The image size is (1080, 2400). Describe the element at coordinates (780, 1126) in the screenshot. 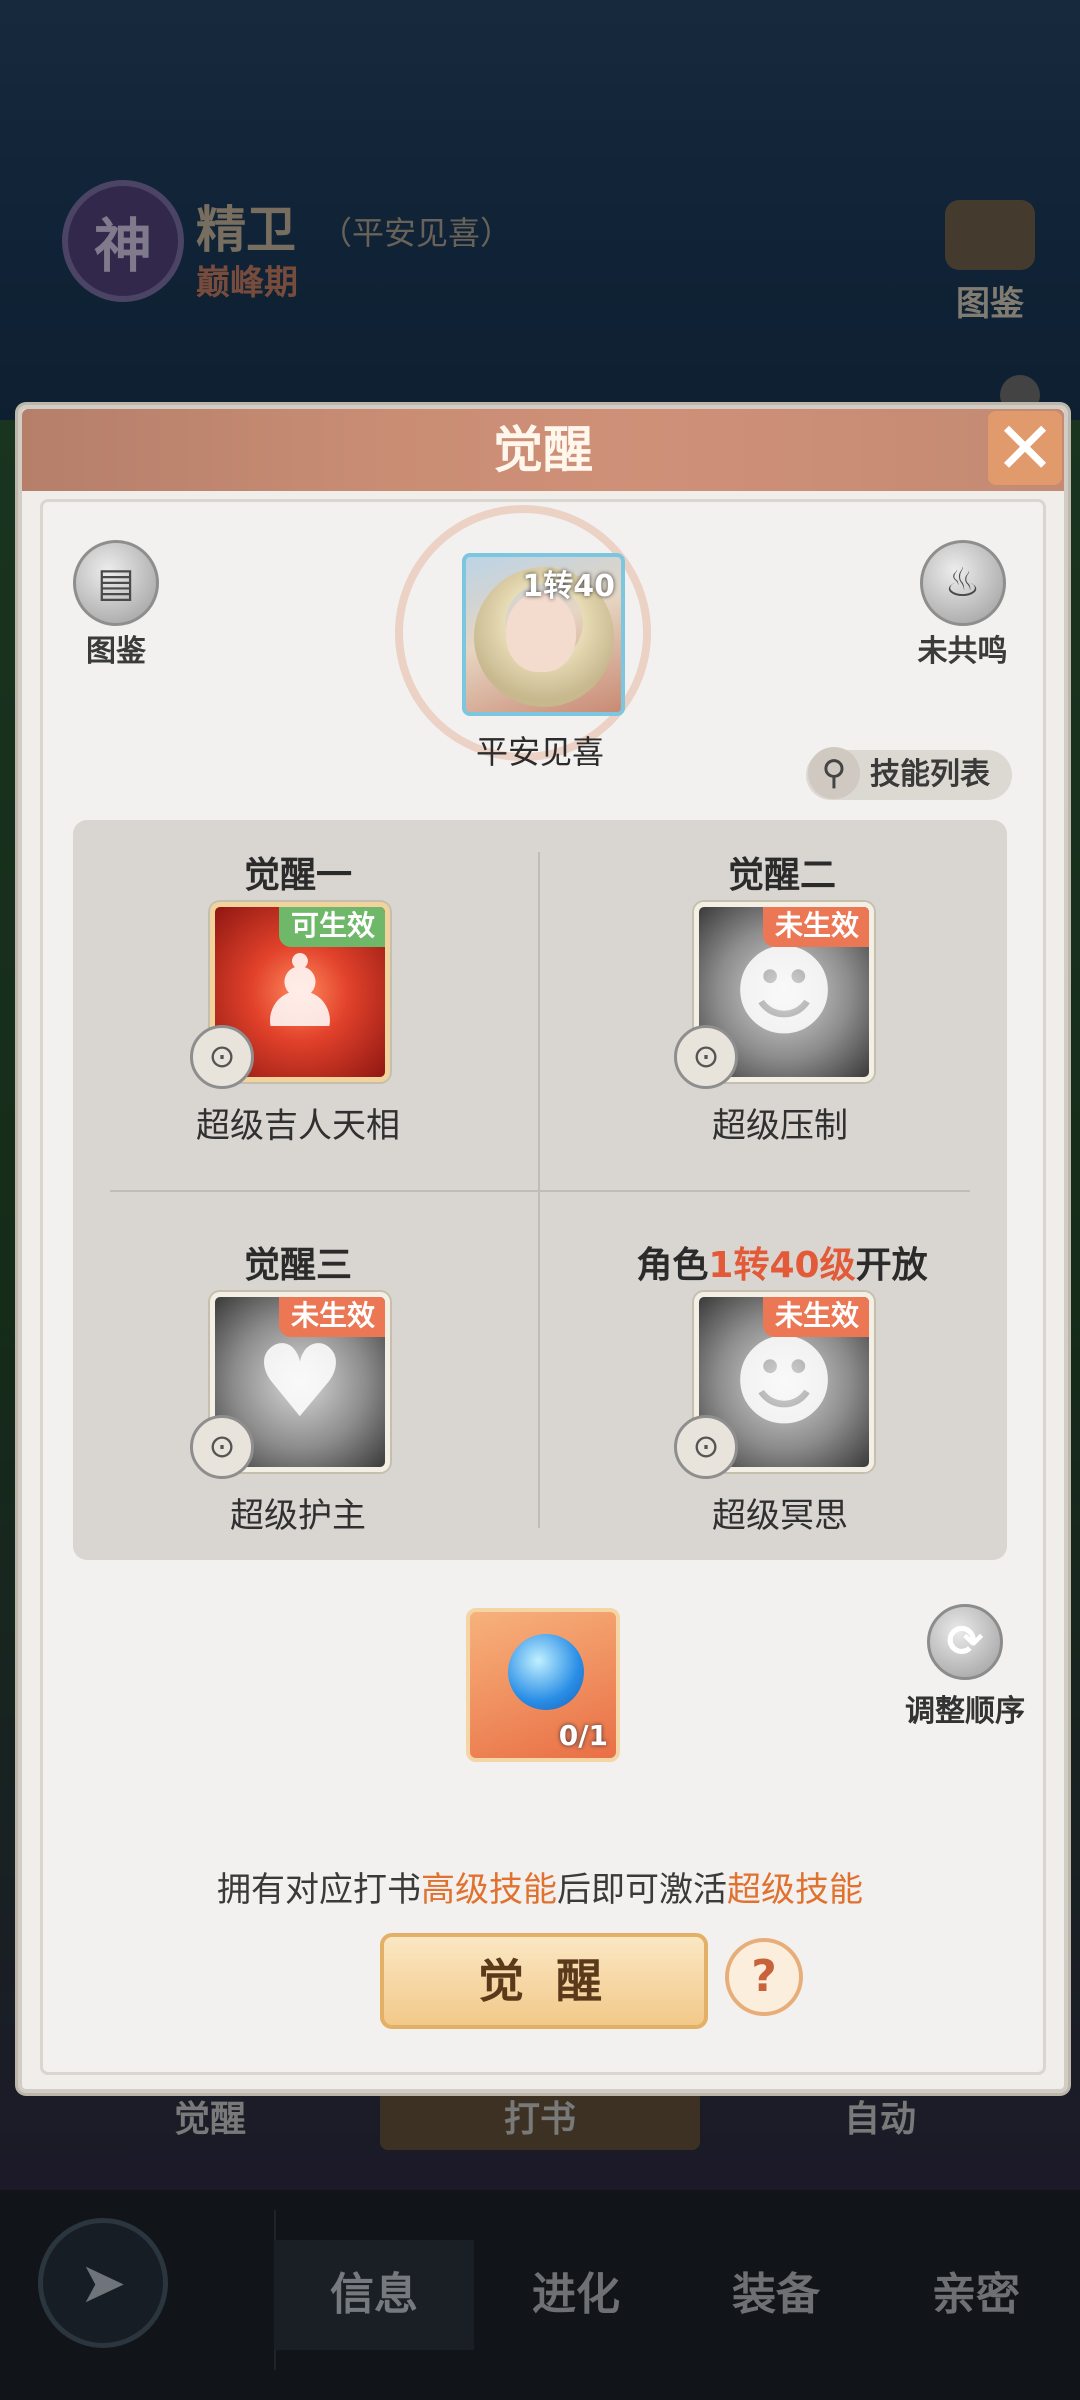

I see `awaken-2-skill-name: 超级压制` at that location.